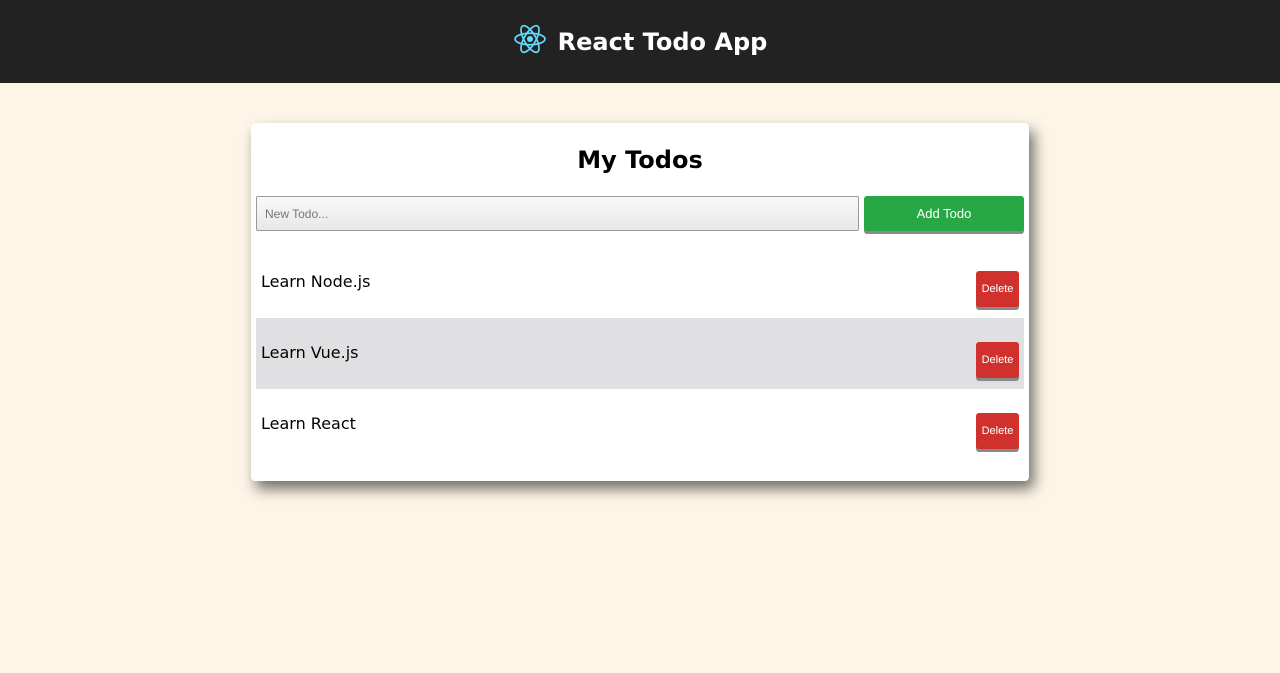 The image size is (1280, 673). I want to click on todo-text: Learn React, so click(308, 423).